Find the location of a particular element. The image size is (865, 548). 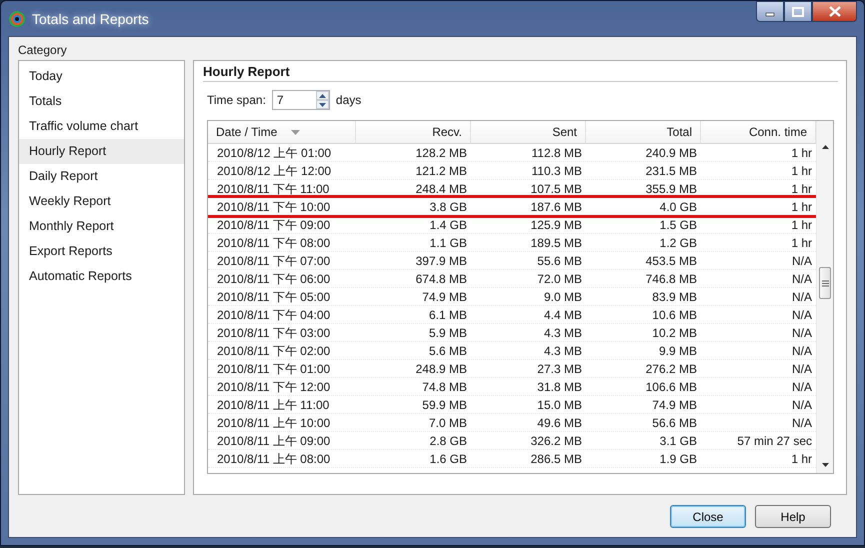

table-cell-text: 7.0 MB is located at coordinates (448, 423).